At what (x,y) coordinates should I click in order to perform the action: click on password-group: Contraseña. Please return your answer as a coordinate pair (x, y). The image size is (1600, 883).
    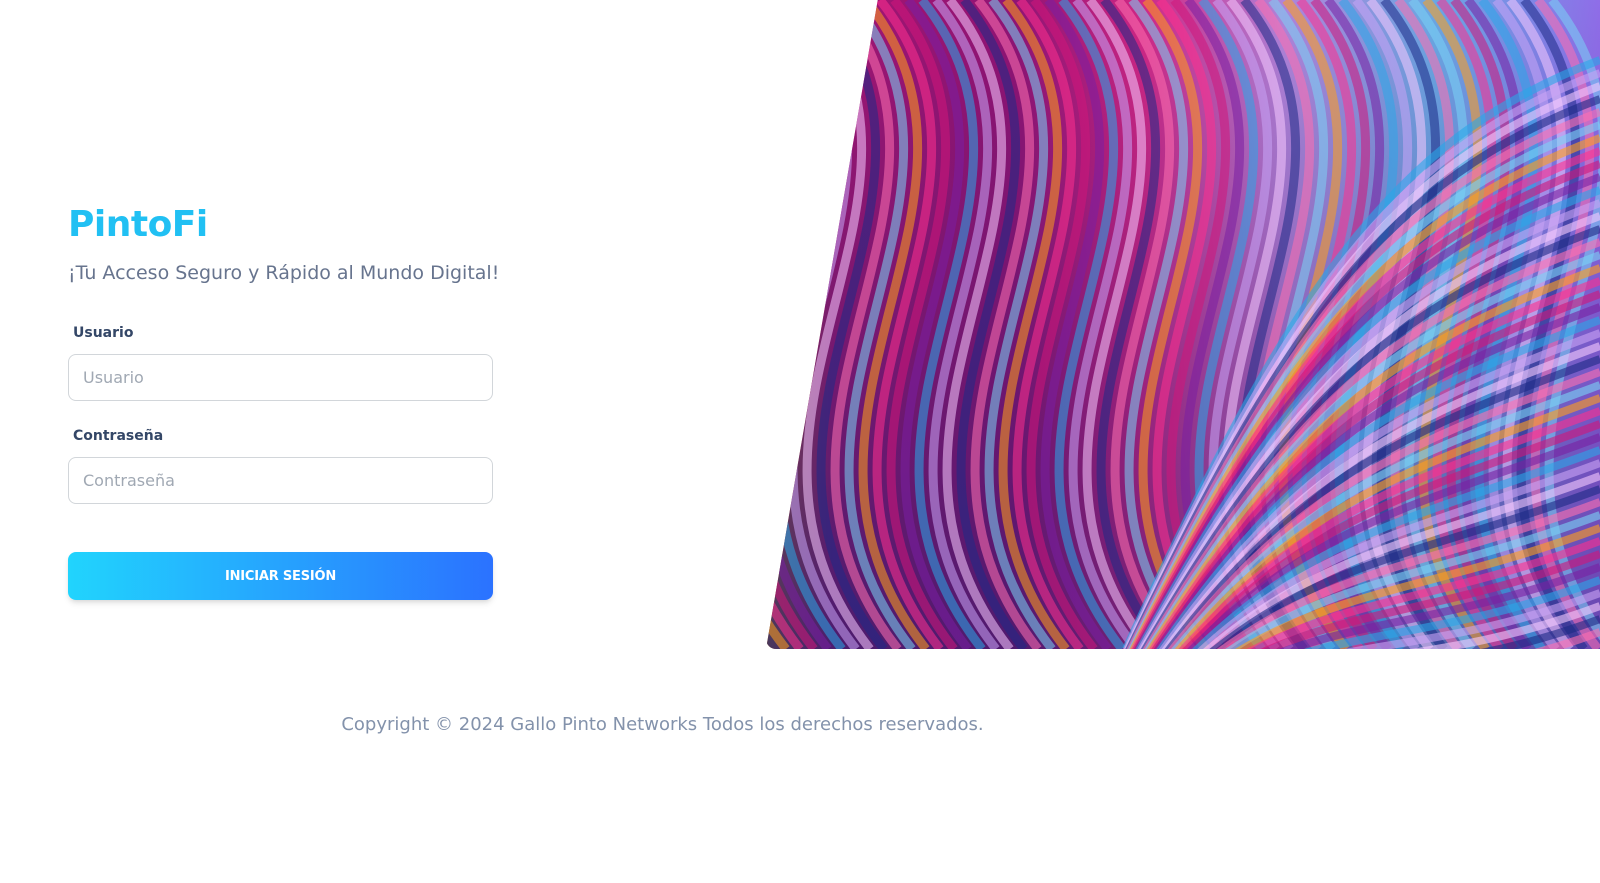
    Looking at the image, I should click on (280, 463).